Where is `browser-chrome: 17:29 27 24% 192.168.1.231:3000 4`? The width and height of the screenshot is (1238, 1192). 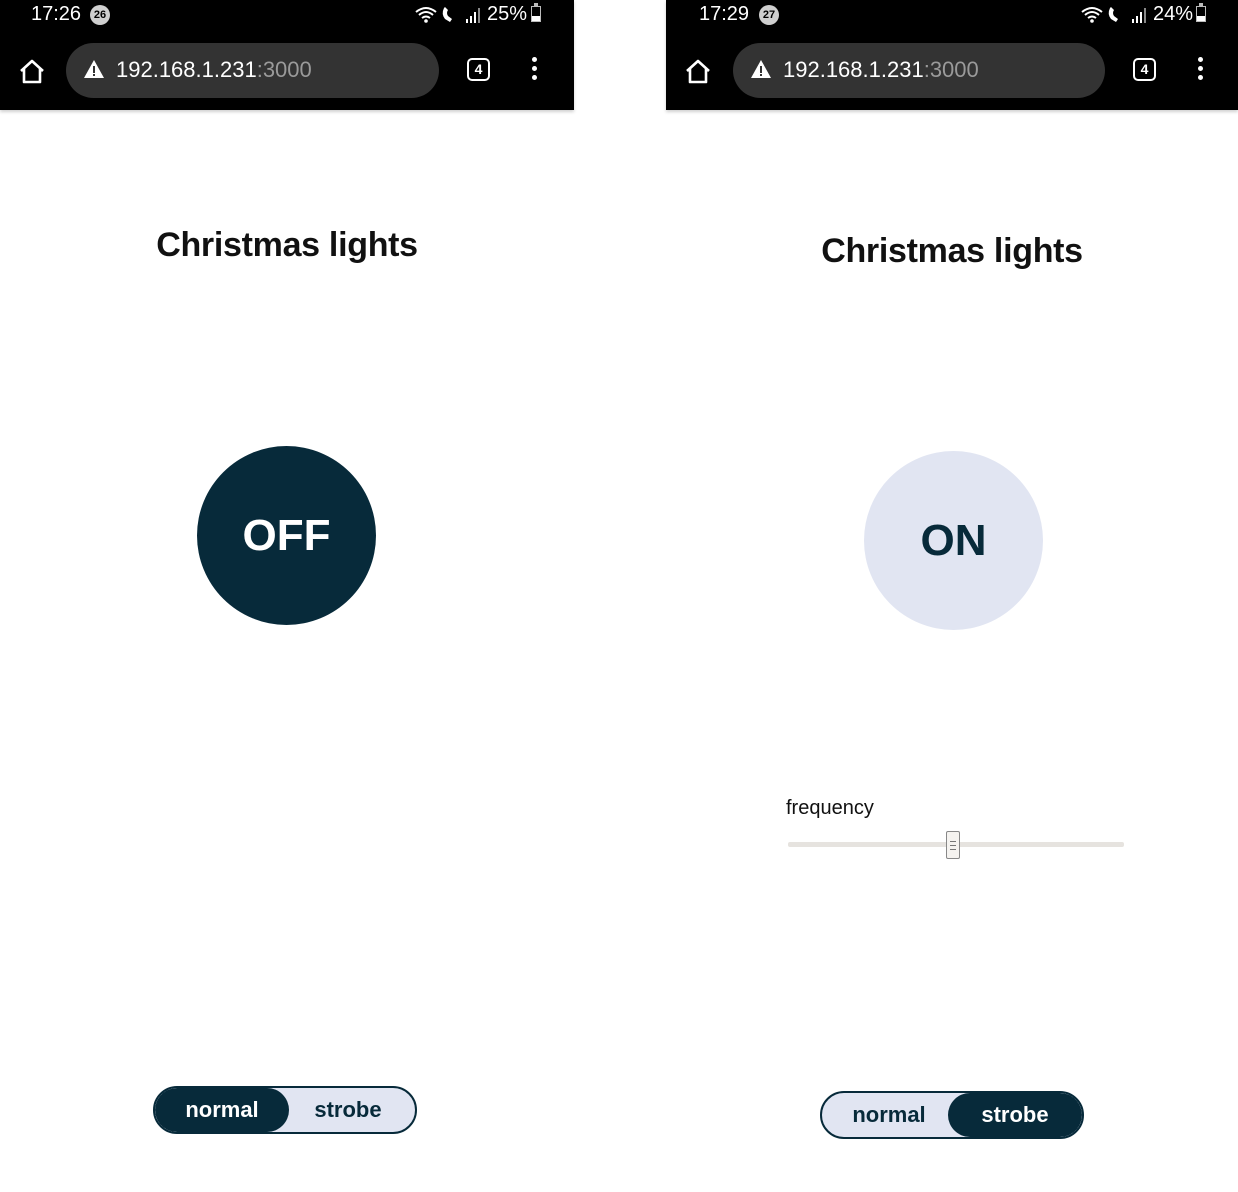 browser-chrome: 17:29 27 24% 192.168.1.231:3000 4 is located at coordinates (952, 55).